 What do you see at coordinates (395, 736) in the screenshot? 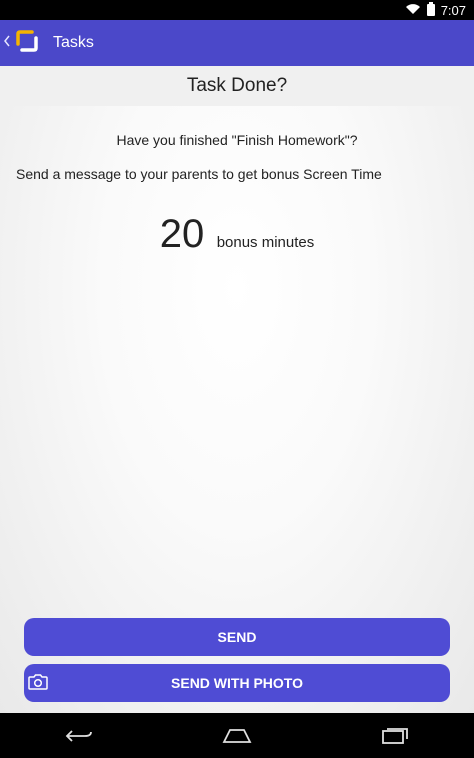
I see `nav-recents-icon` at bounding box center [395, 736].